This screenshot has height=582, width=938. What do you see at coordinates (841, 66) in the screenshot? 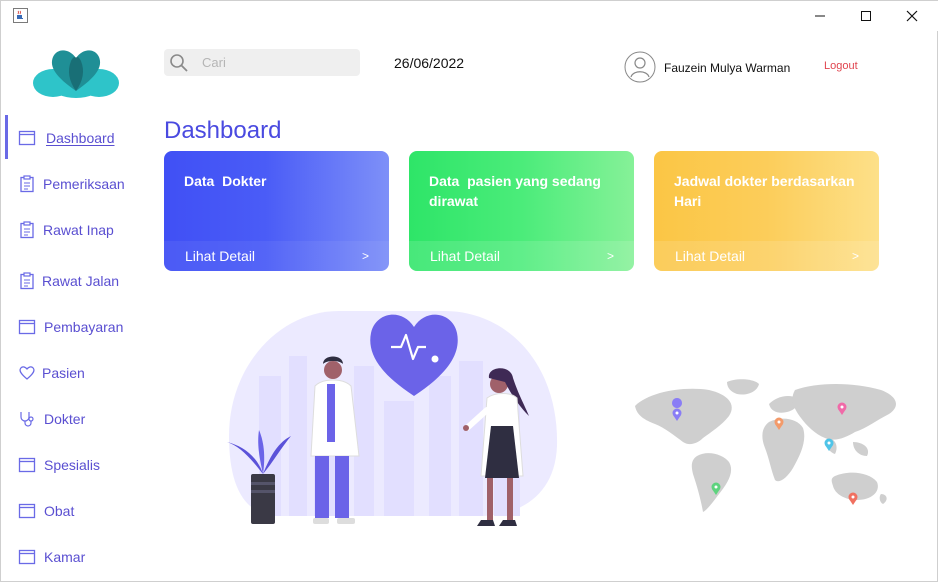
I see `logout-button: Logout` at bounding box center [841, 66].